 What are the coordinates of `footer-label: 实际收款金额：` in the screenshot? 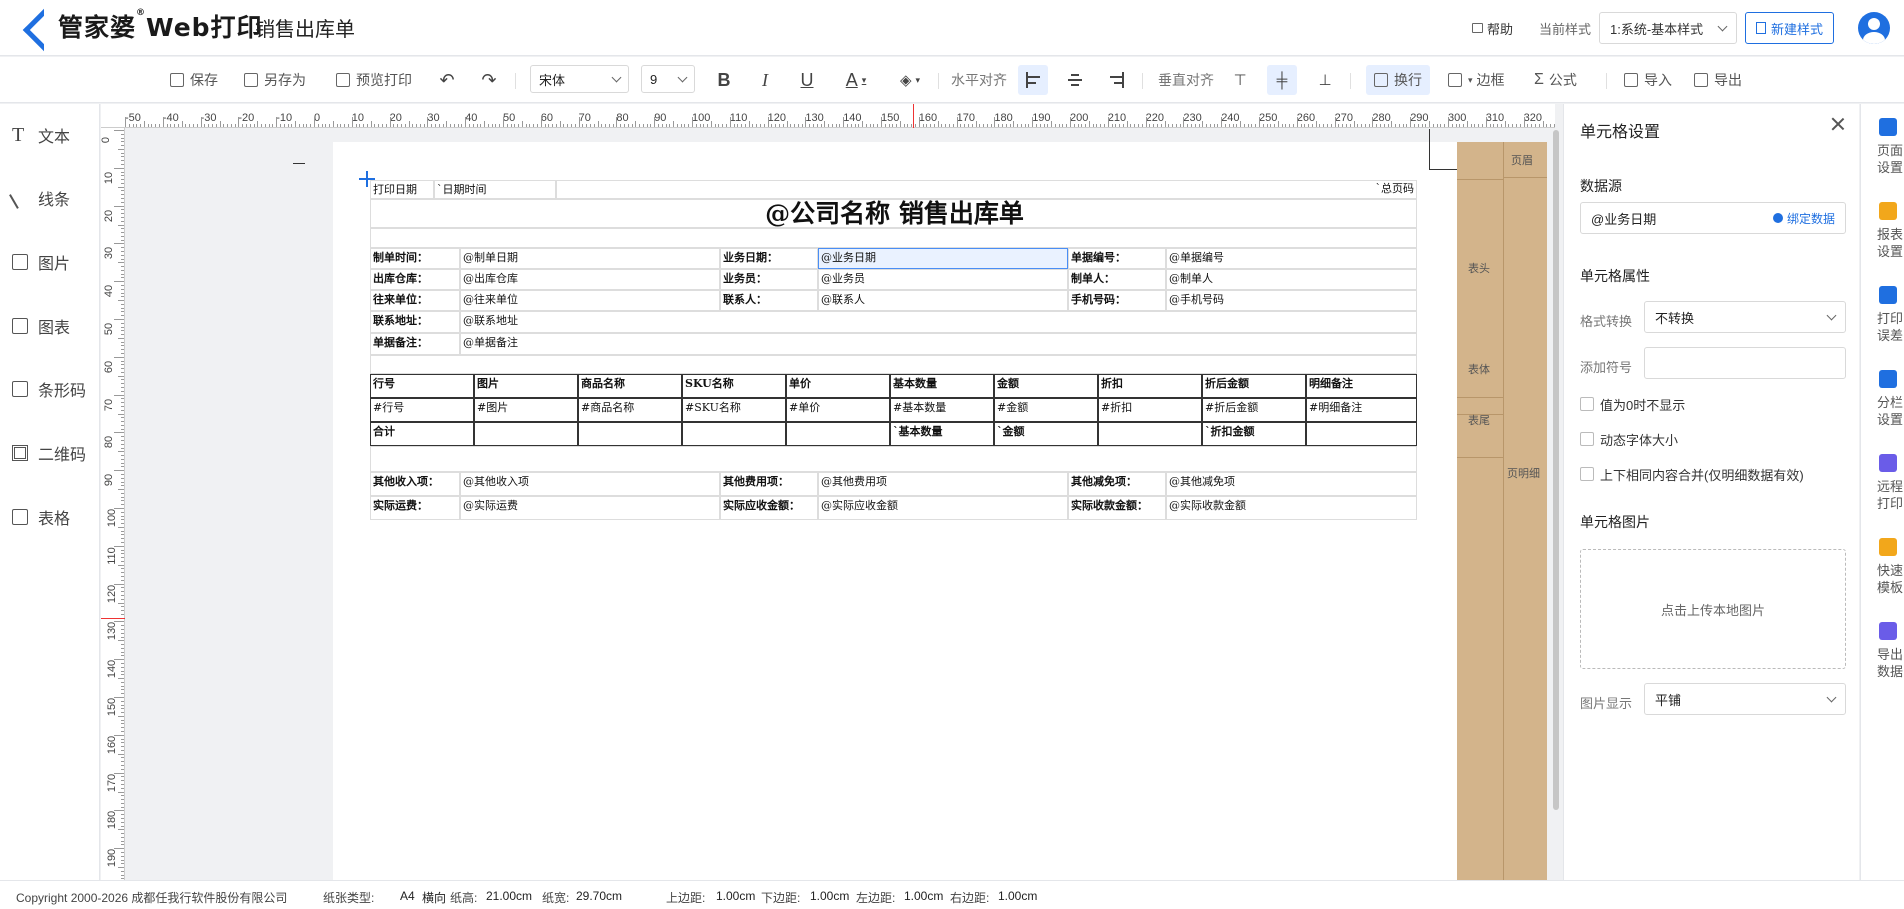 It's located at (1117, 508).